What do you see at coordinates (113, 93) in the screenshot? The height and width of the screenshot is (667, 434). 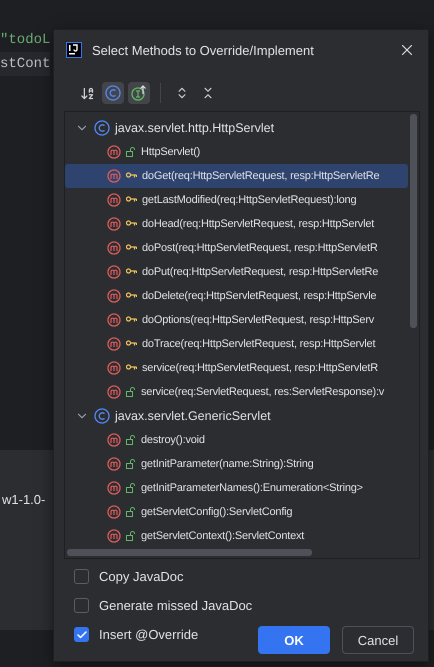 I see `class-filter-button` at bounding box center [113, 93].